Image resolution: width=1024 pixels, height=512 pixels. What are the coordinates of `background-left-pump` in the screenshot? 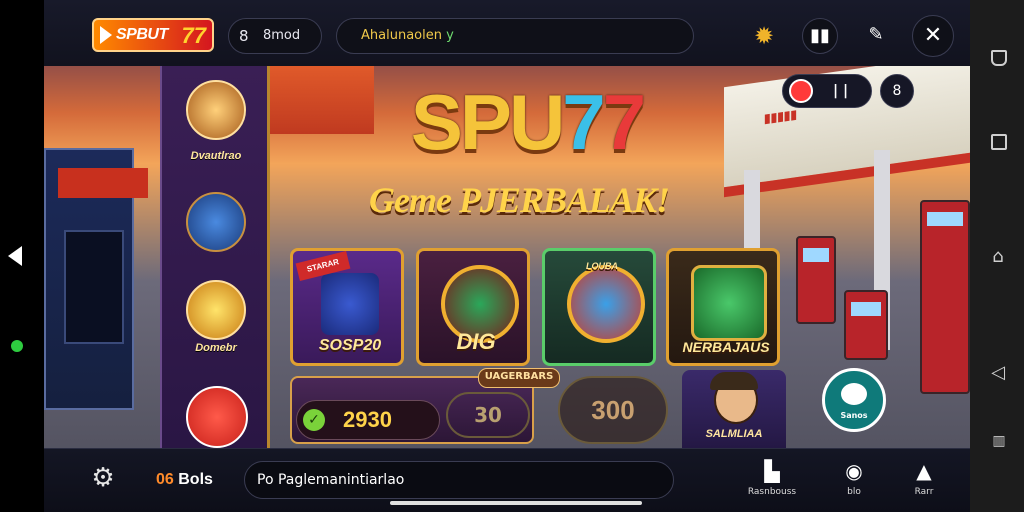 It's located at (96, 279).